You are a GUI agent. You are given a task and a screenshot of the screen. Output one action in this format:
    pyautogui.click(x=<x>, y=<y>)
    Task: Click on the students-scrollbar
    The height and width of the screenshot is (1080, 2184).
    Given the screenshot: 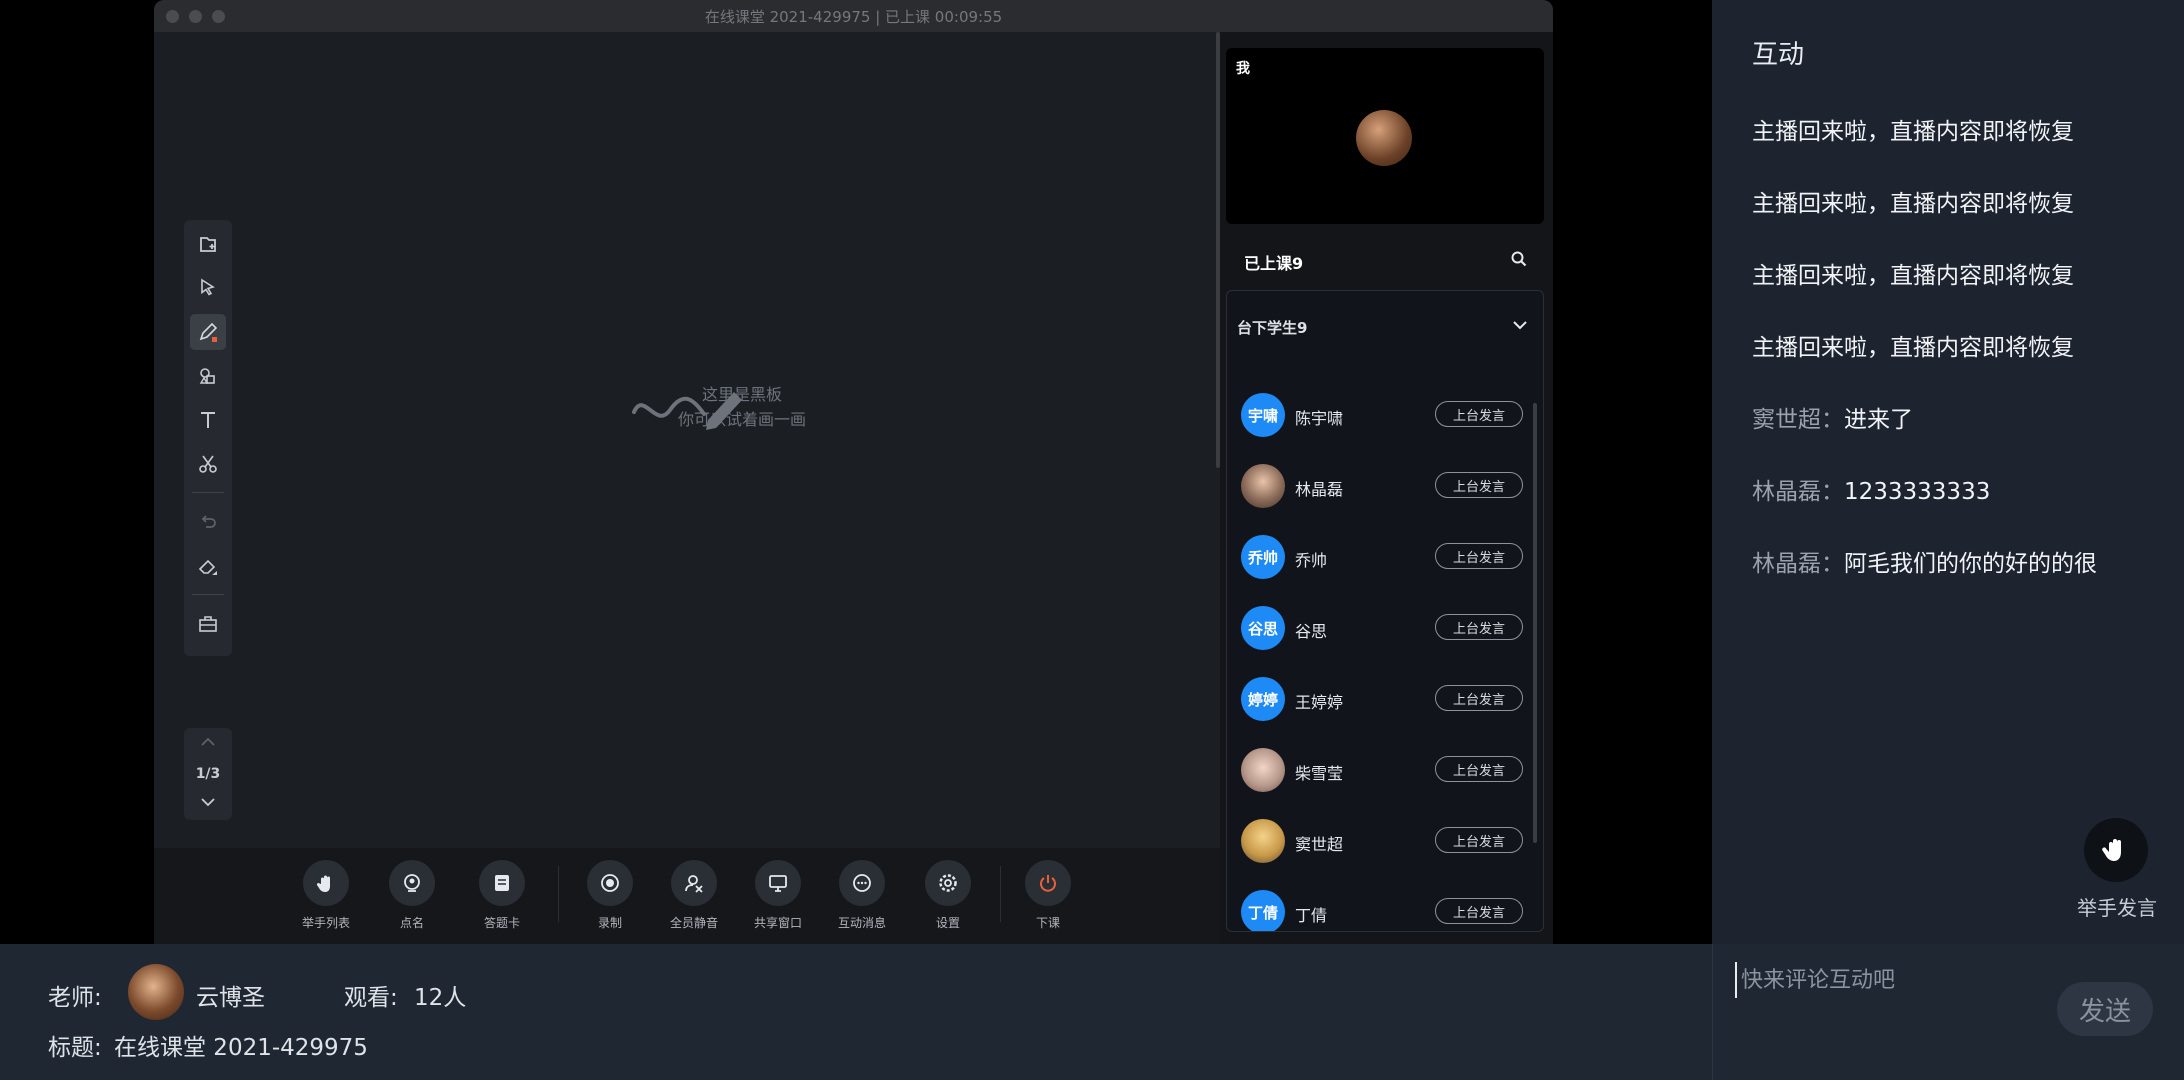 What is the action you would take?
    pyautogui.click(x=1535, y=623)
    